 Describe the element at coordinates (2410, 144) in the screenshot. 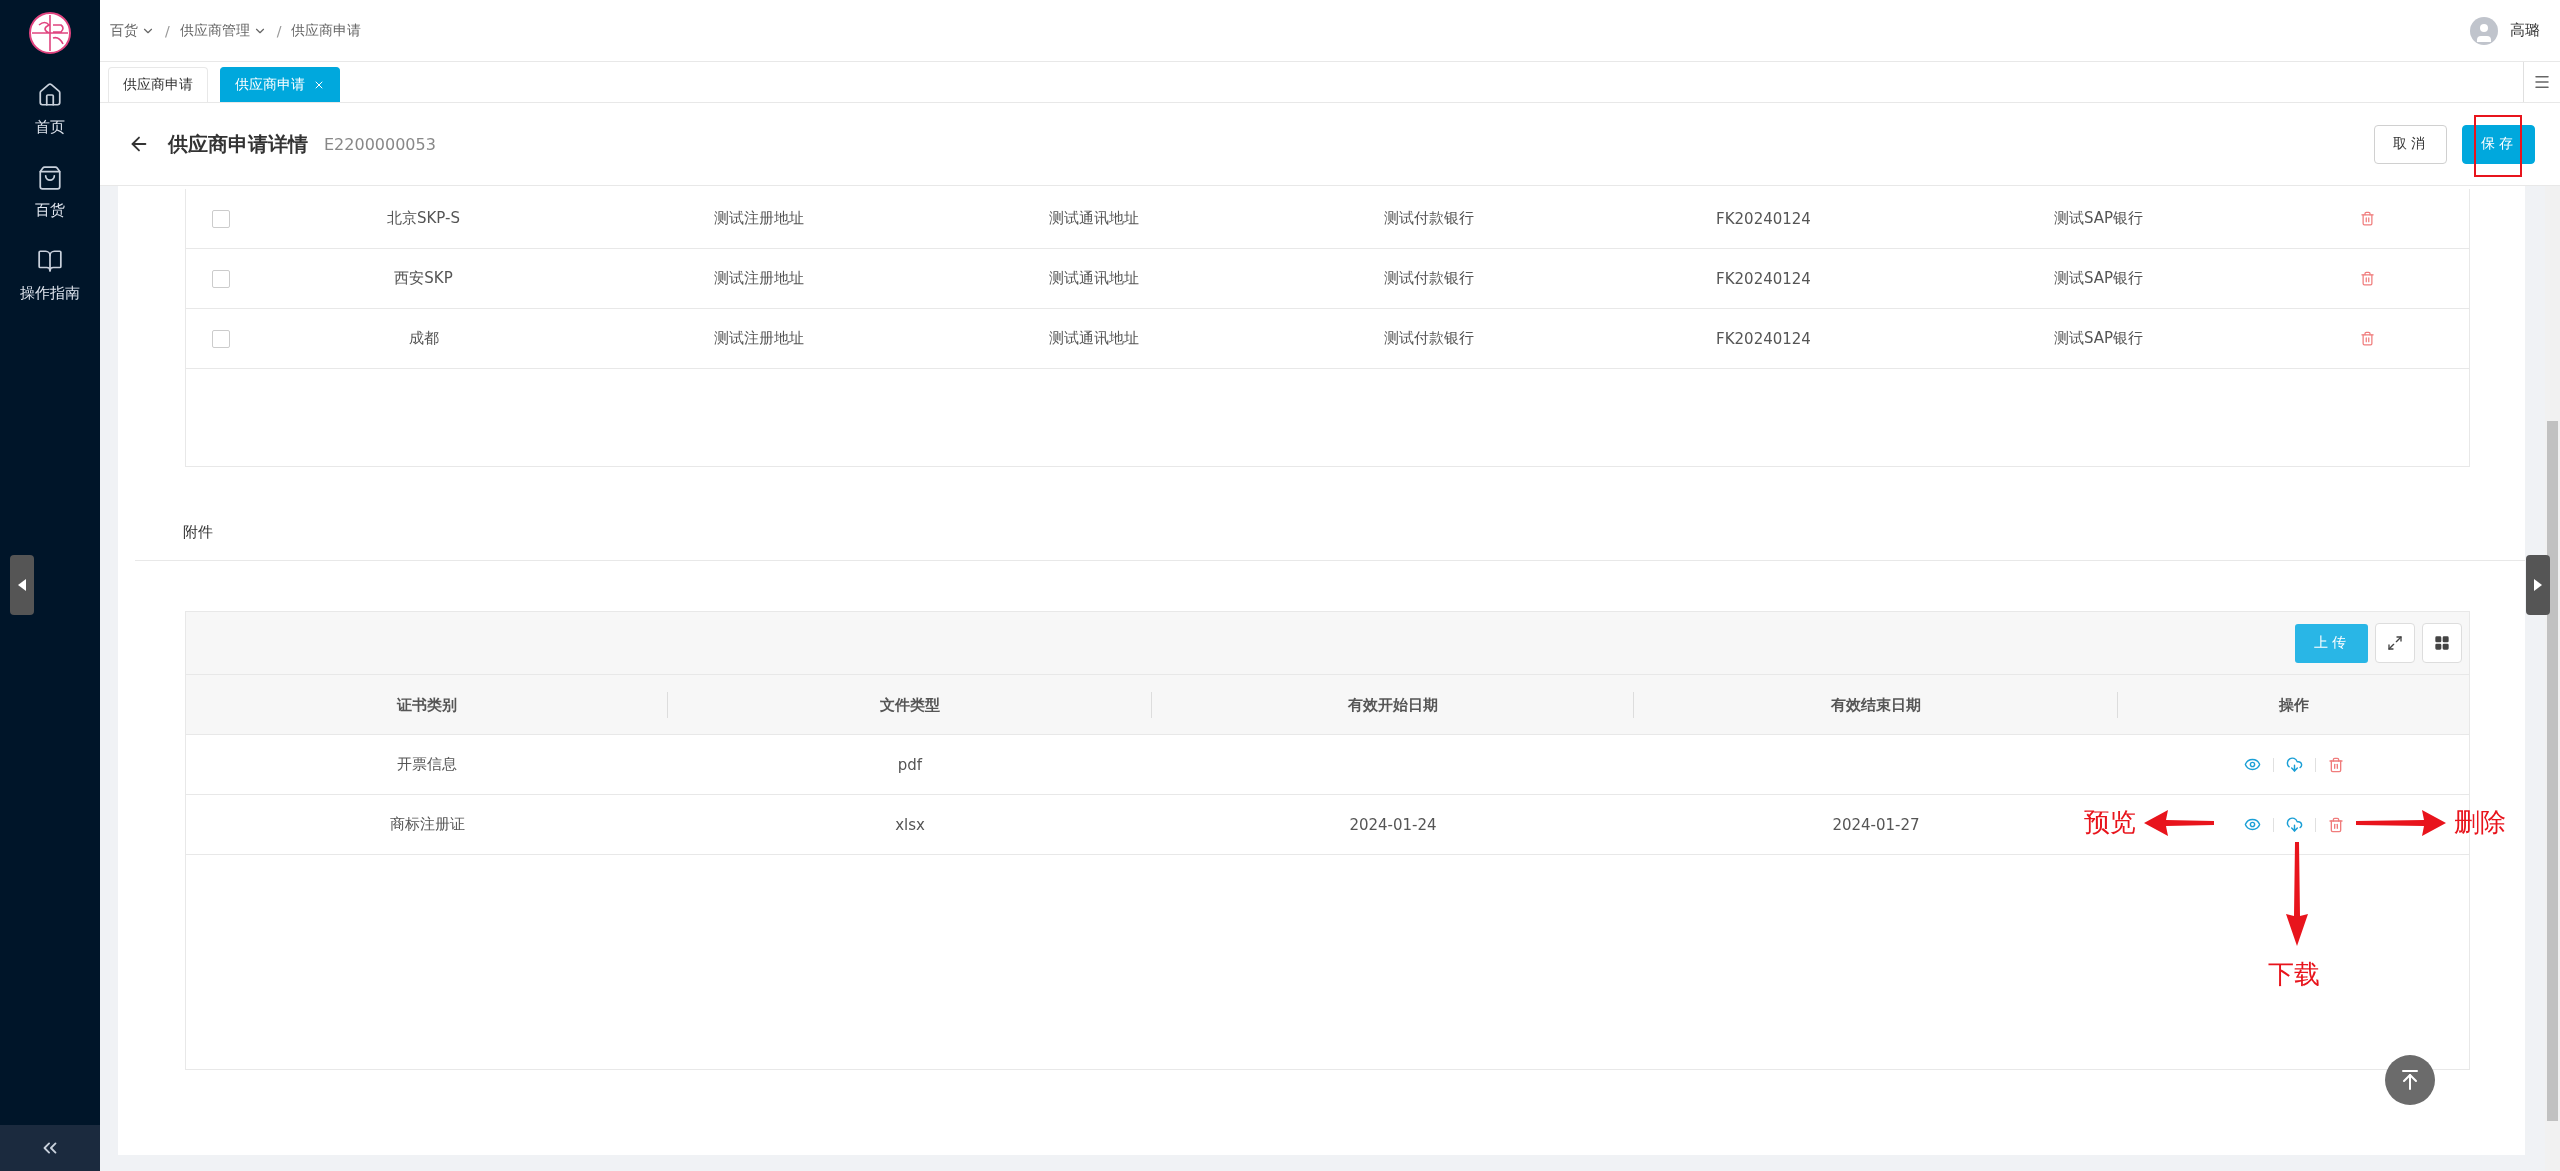

I see `cancel-button: 取消` at that location.